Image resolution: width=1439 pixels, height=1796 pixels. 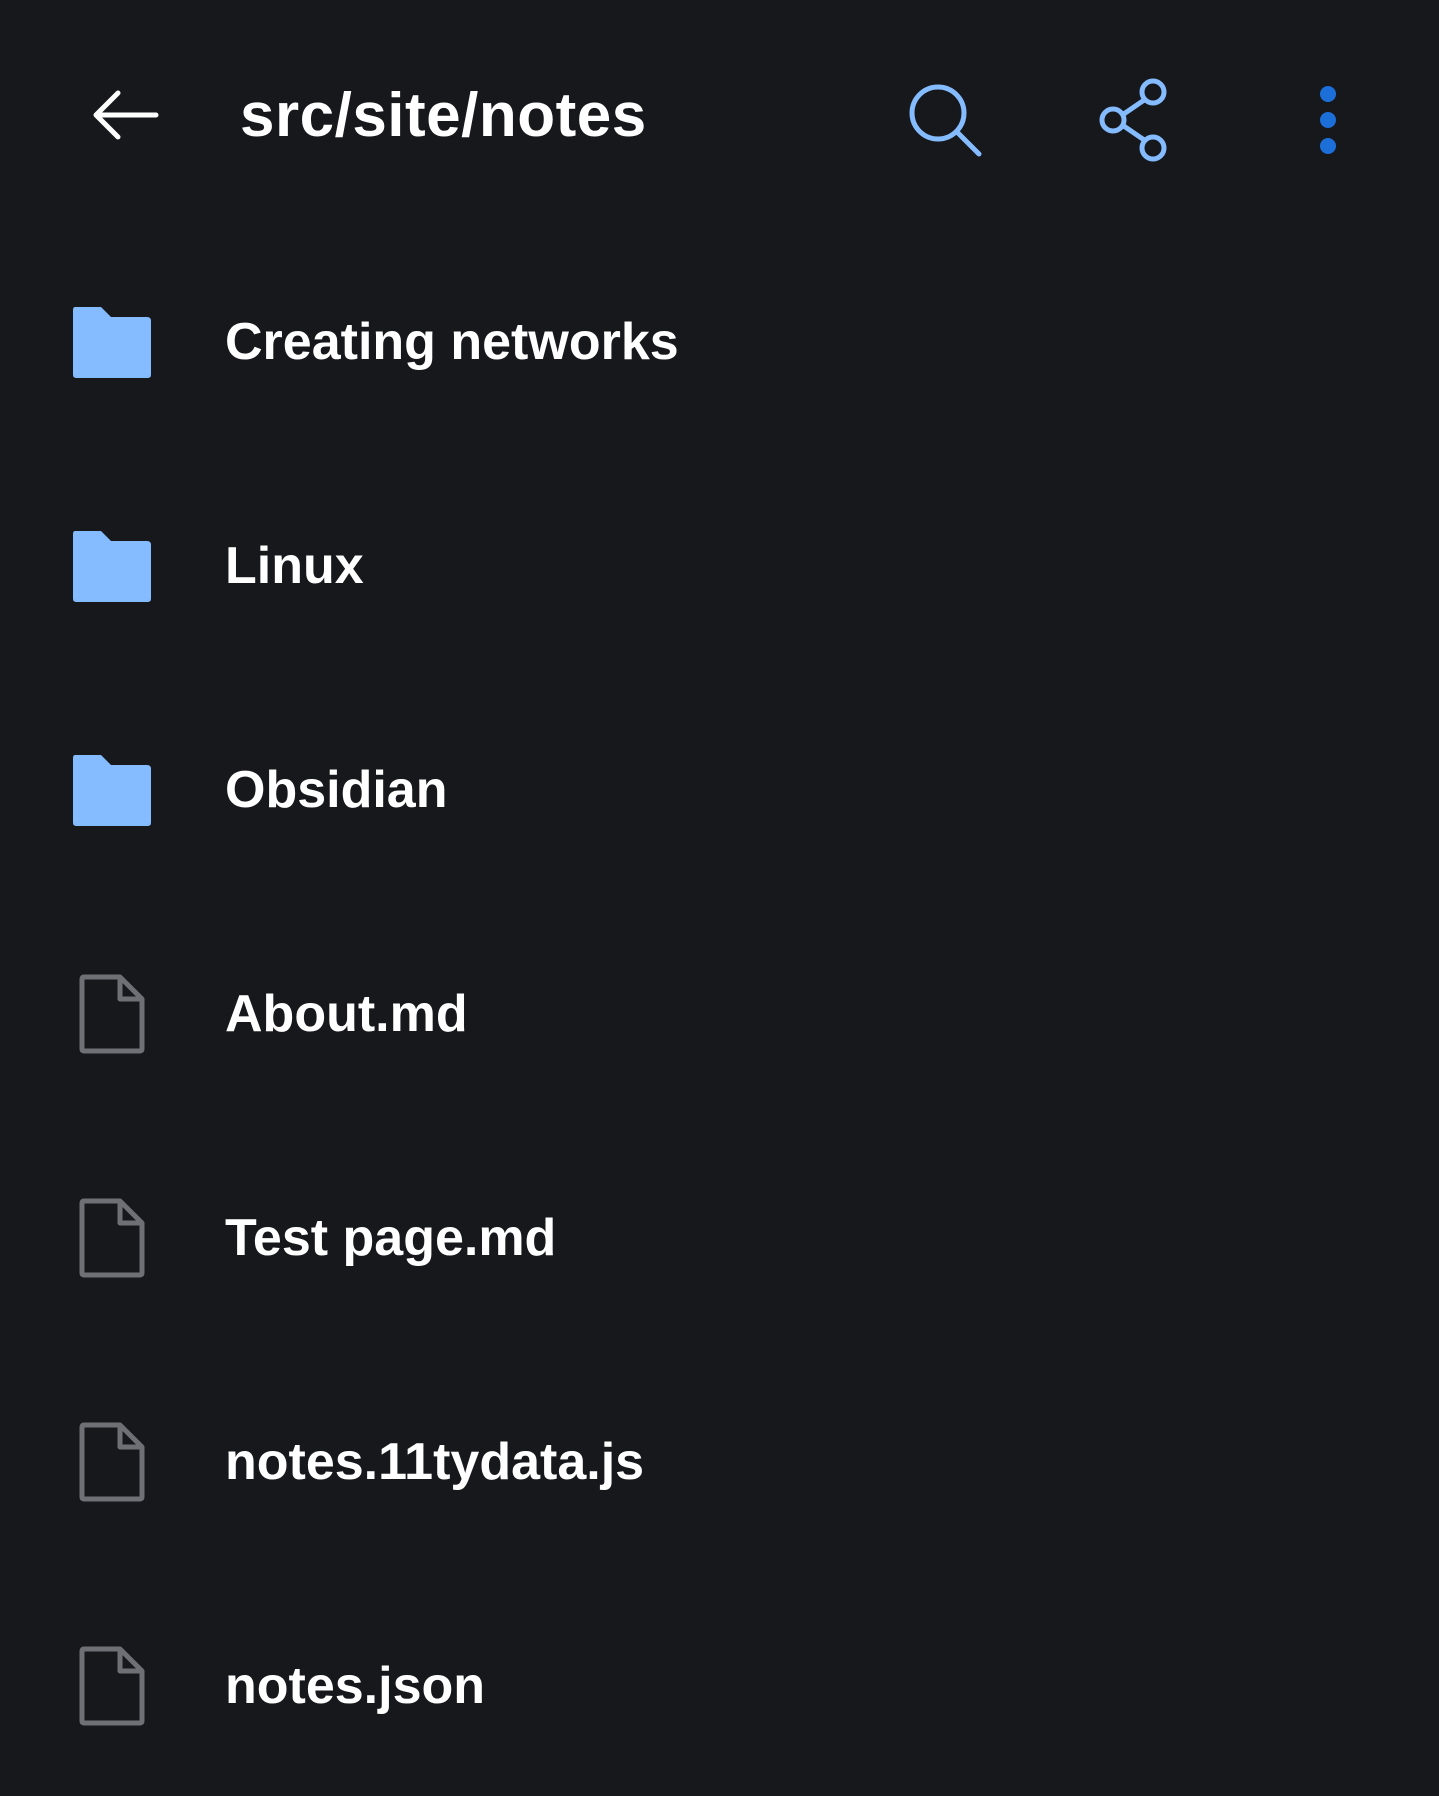 What do you see at coordinates (443, 115) in the screenshot?
I see `current-path-title: src/site/notes` at bounding box center [443, 115].